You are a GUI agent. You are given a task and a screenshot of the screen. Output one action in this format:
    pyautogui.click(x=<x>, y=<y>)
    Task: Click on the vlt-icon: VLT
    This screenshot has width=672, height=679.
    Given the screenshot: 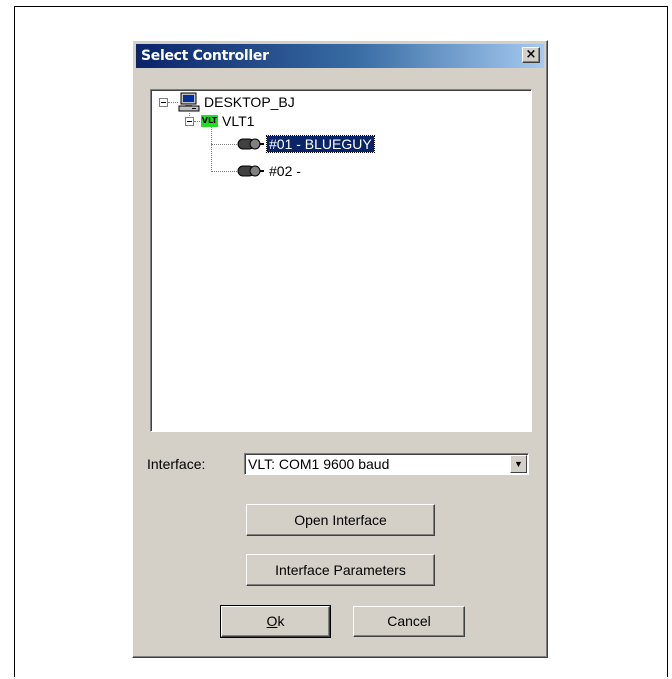 What is the action you would take?
    pyautogui.click(x=209, y=121)
    